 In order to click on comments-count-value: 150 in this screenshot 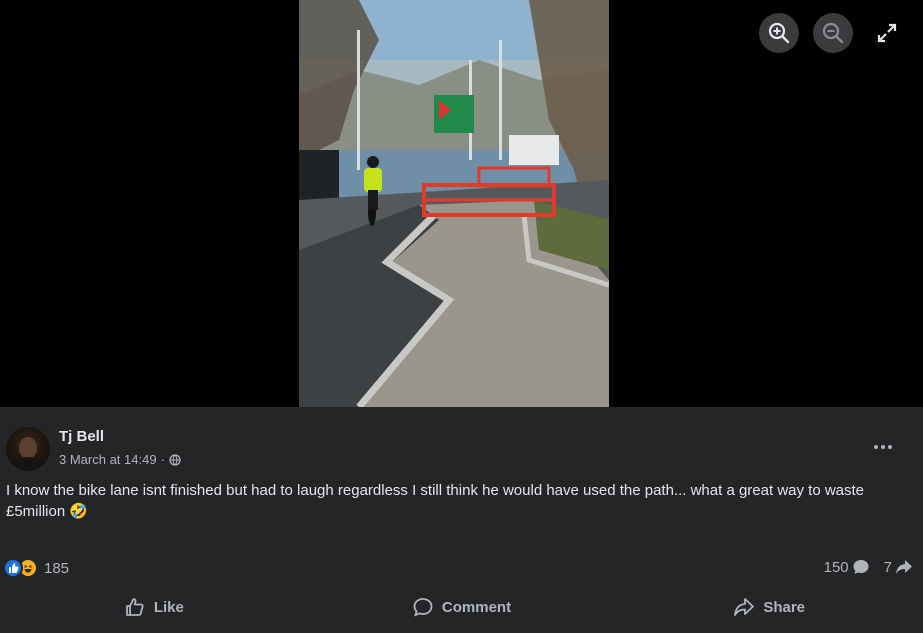, I will do `click(836, 567)`.